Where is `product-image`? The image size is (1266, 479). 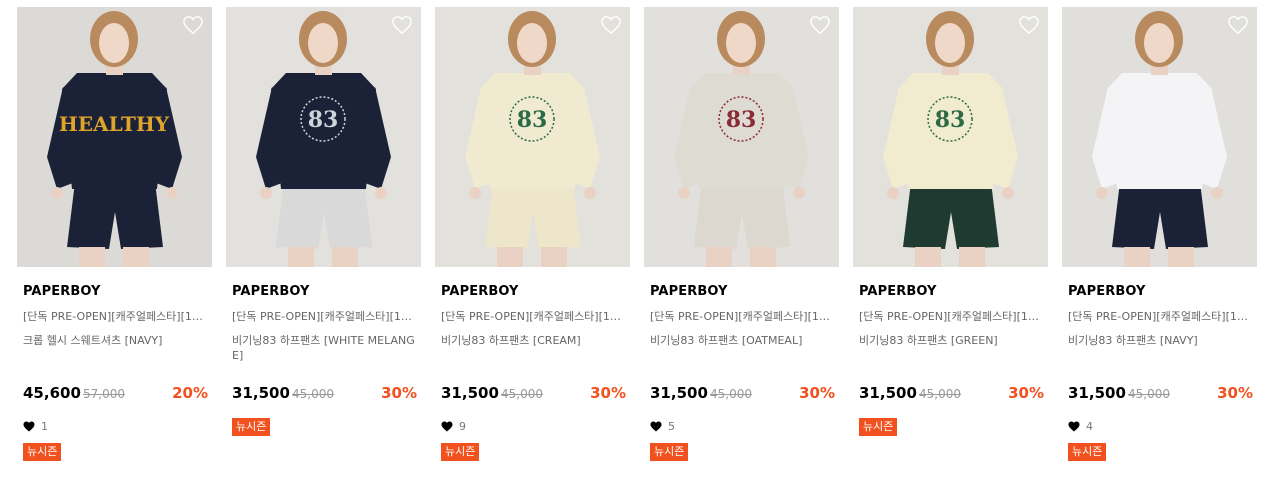
product-image is located at coordinates (1159, 137).